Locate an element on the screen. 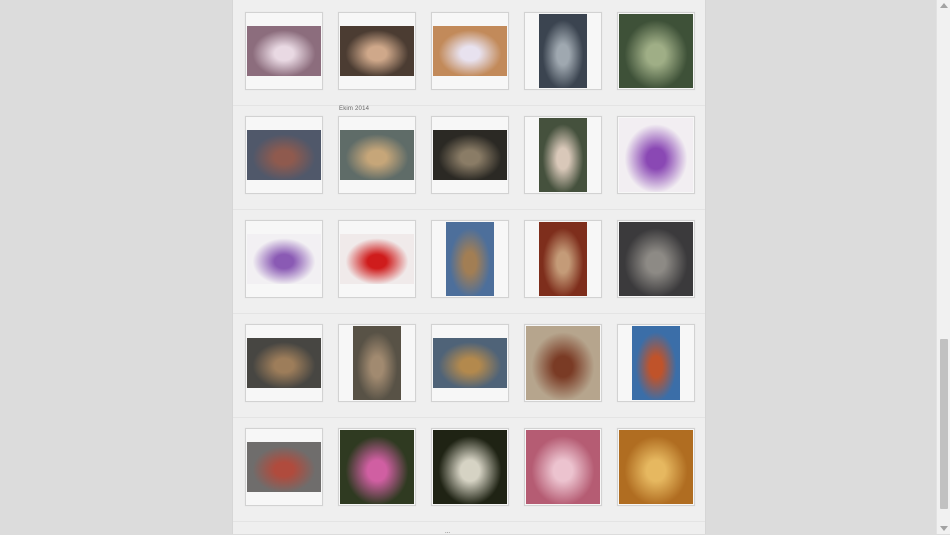 This screenshot has width=950, height=535. blue-wall-door-photo is located at coordinates (656, 363).